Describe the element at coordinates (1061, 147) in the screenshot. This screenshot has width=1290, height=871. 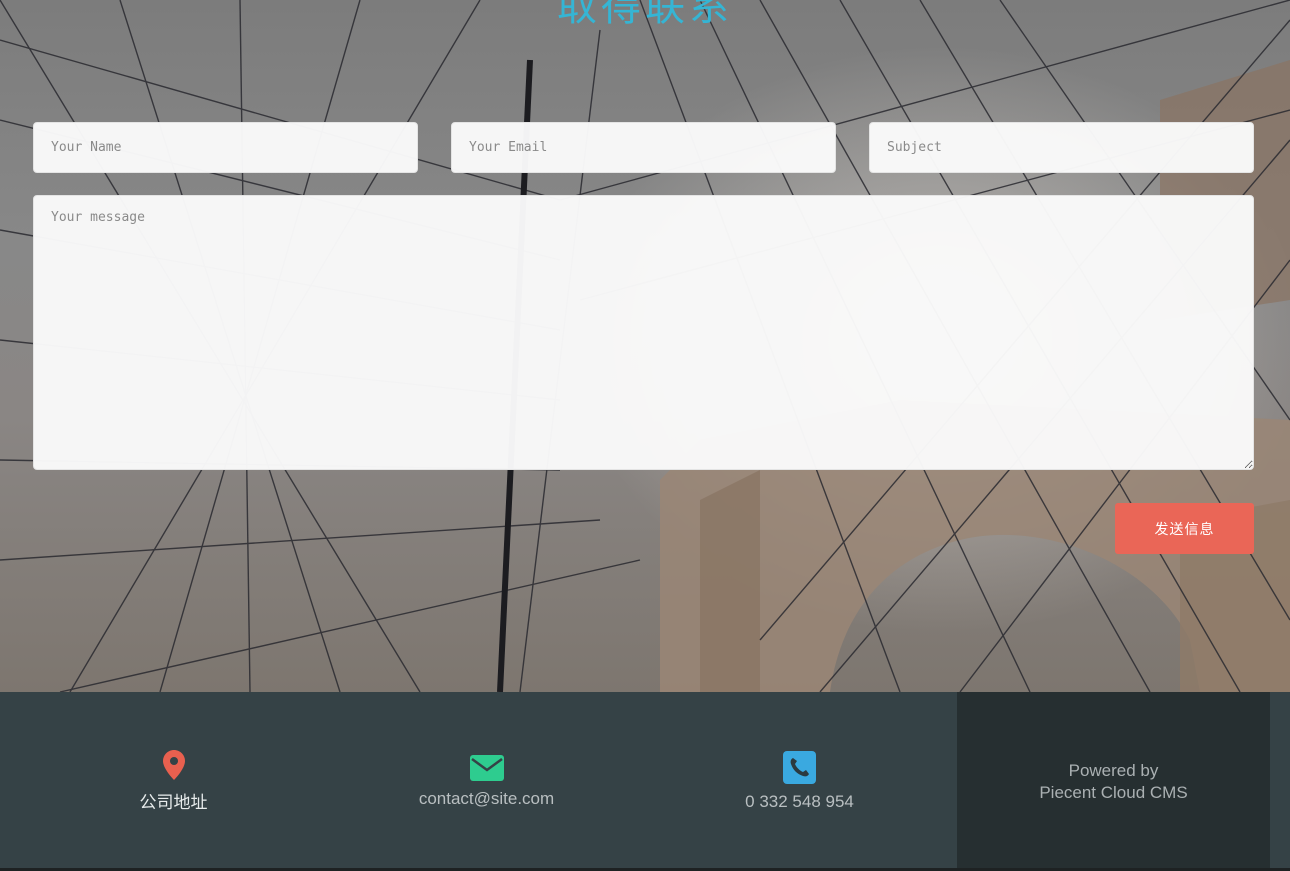
I see `subject-input` at that location.